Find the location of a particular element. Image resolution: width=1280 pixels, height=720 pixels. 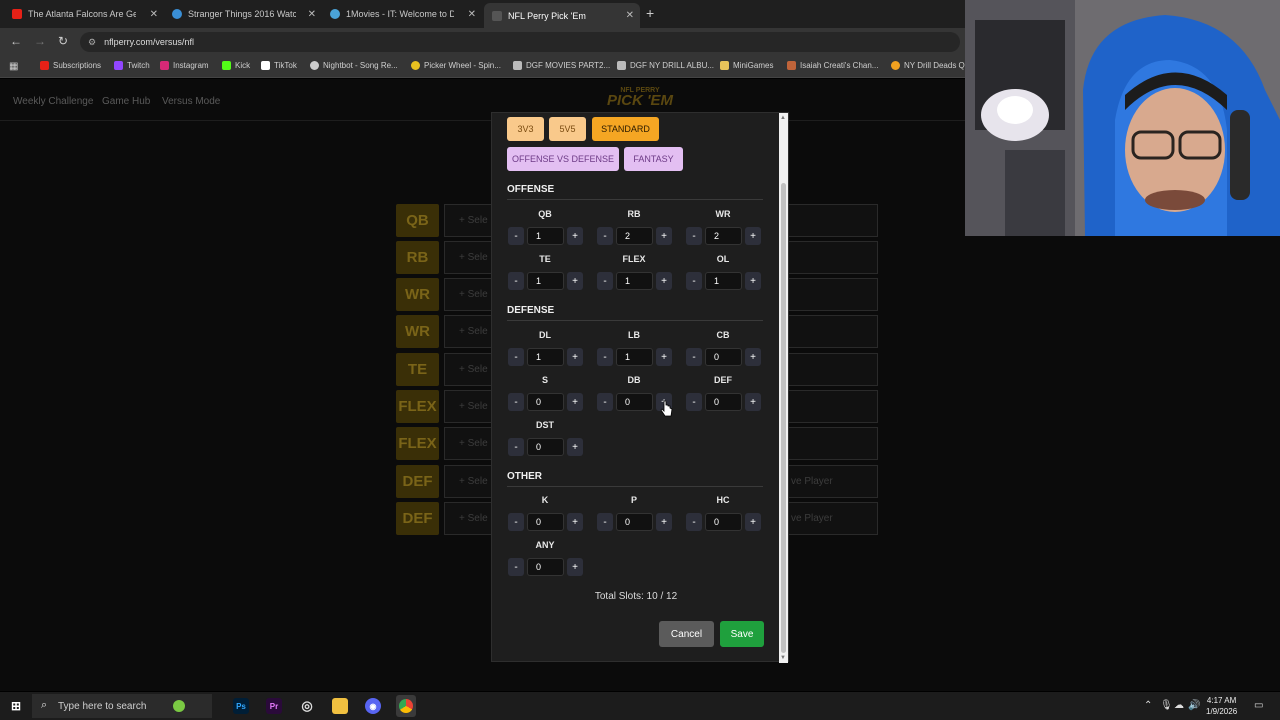

browser-tab-active: NFL Perry Pick 'Em ✕ is located at coordinates (562, 15).